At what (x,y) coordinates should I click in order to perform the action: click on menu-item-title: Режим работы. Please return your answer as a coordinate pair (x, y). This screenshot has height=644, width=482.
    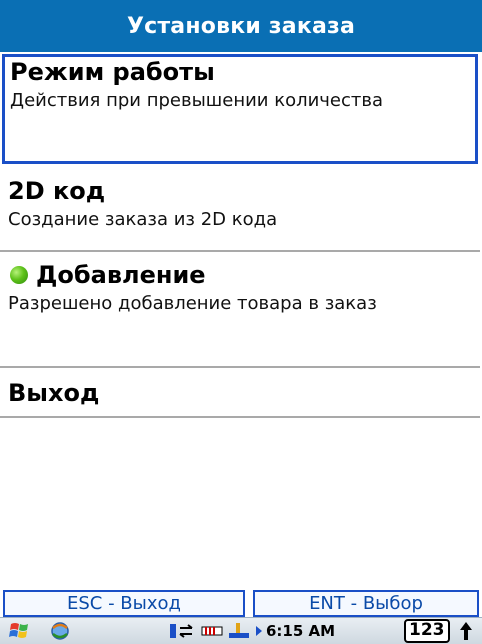
    Looking at the image, I should click on (112, 72).